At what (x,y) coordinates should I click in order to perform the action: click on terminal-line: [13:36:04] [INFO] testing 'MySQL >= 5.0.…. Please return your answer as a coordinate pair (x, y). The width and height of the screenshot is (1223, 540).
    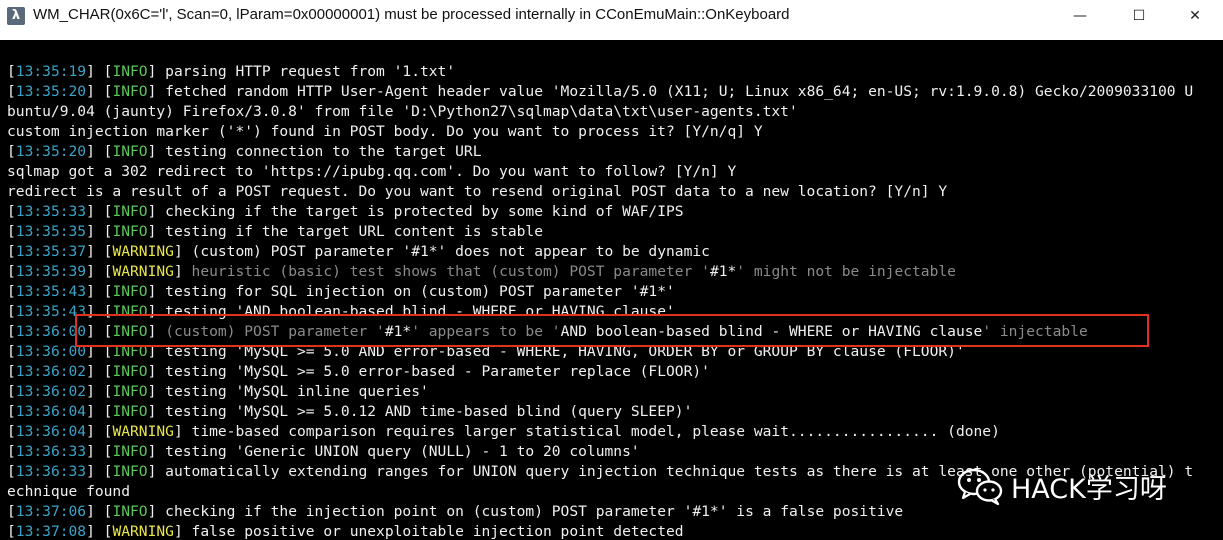
    Looking at the image, I should click on (349, 412).